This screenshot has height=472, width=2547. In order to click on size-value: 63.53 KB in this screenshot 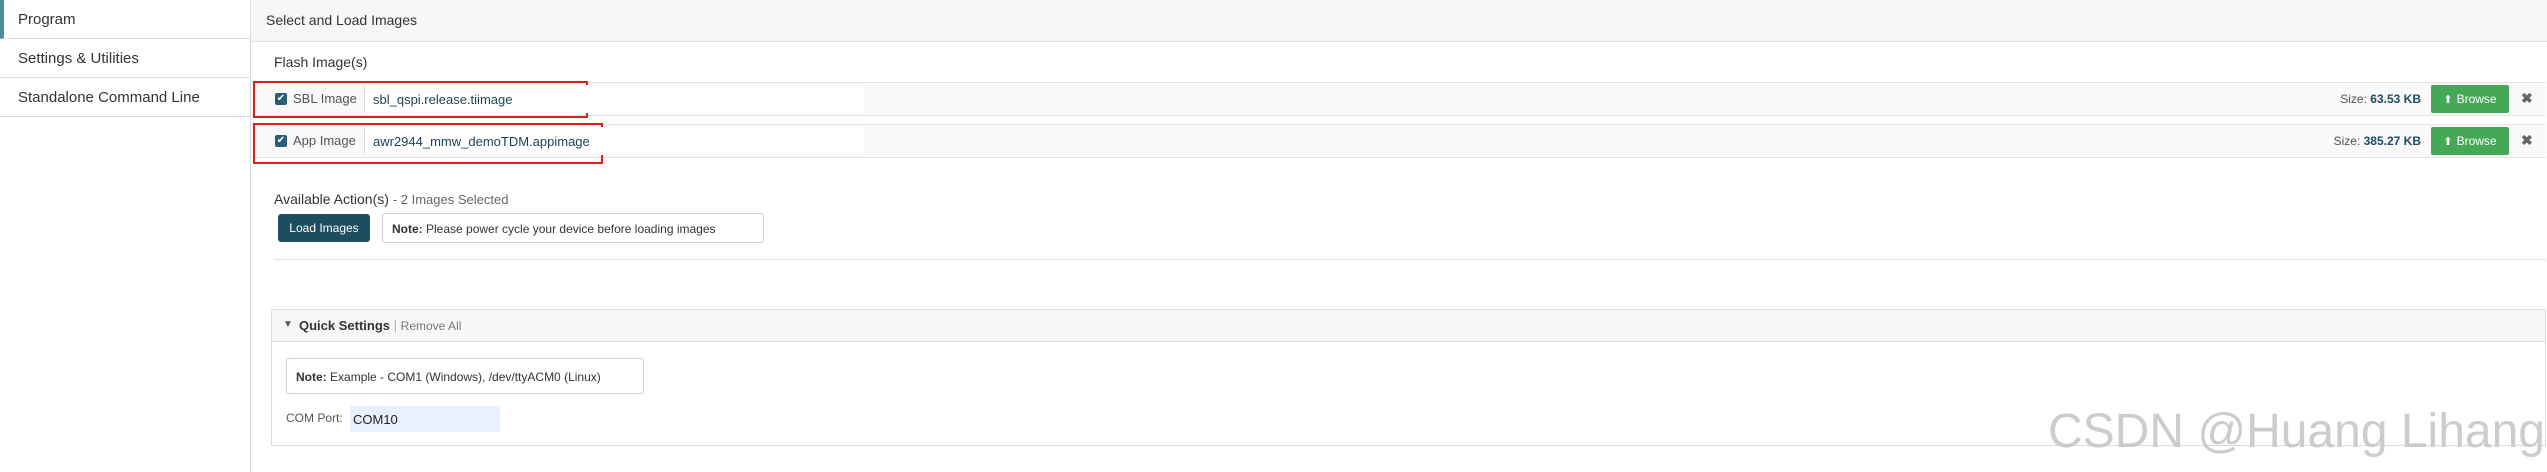, I will do `click(2395, 99)`.